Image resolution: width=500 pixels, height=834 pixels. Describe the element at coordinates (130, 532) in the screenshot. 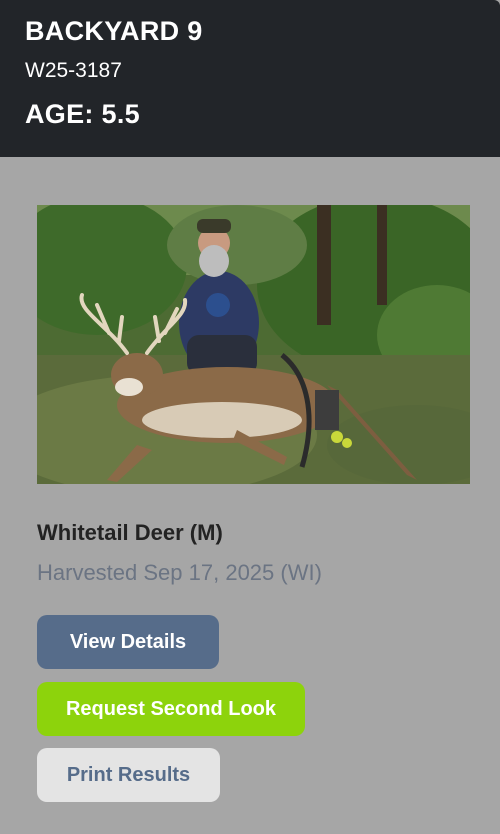

I see `species-label: Whitetail Deer (M)` at that location.